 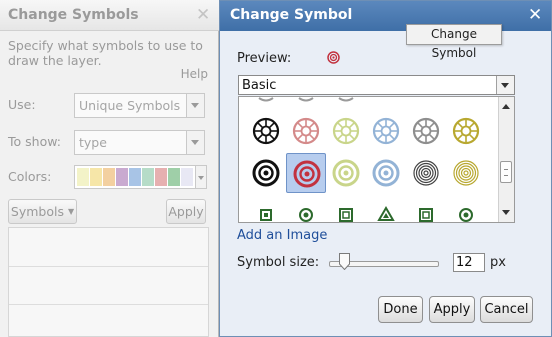 I want to click on use-select: Unique Symbols, so click(x=139, y=105).